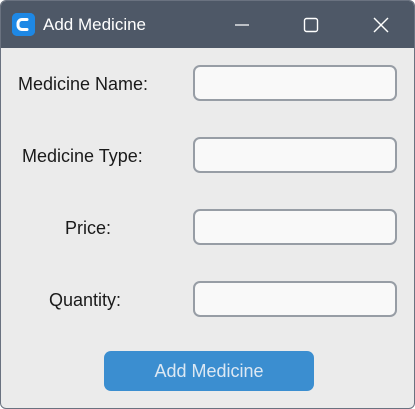  I want to click on price-label: Price:, so click(88, 228).